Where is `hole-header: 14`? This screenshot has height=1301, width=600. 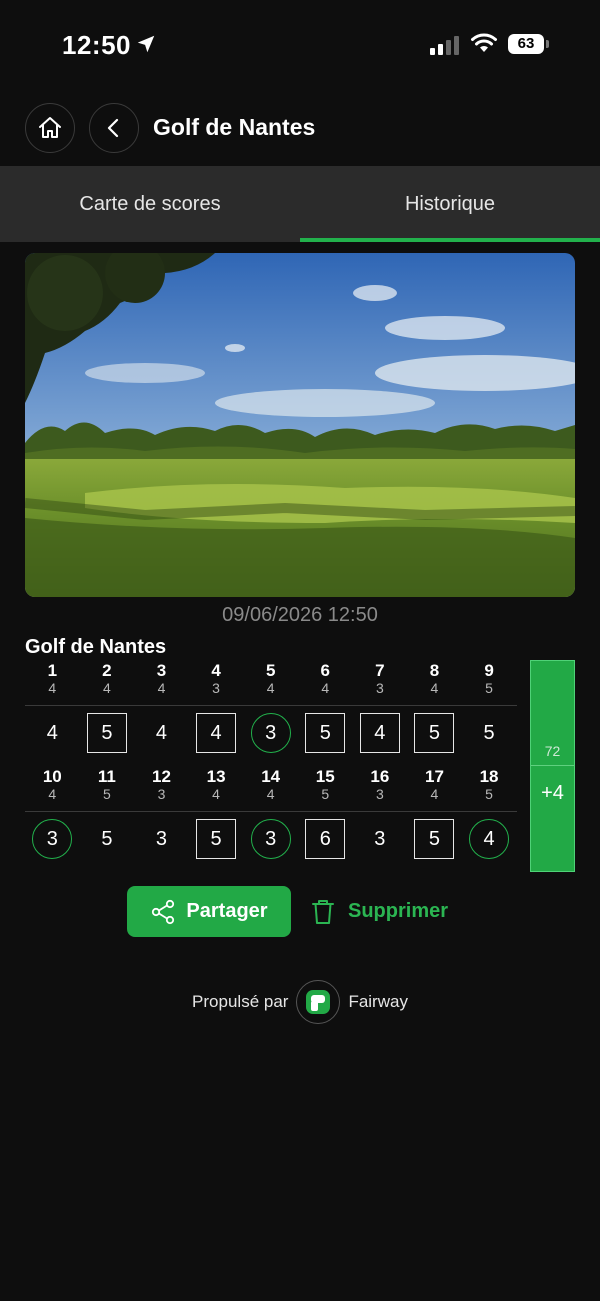 hole-header: 14 is located at coordinates (52, 682).